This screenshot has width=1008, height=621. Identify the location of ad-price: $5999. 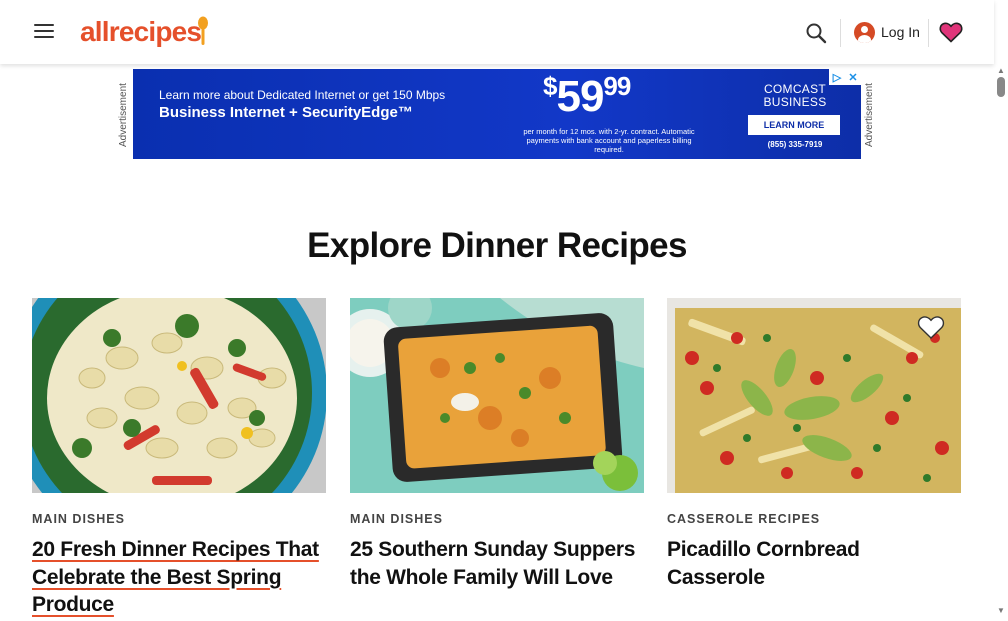
(587, 96).